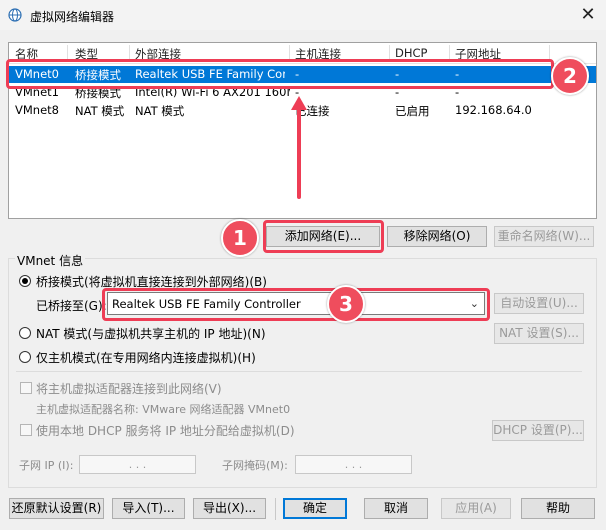 This screenshot has width=606, height=530. What do you see at coordinates (558, 508) in the screenshot?
I see `help-button: 帮助` at bounding box center [558, 508].